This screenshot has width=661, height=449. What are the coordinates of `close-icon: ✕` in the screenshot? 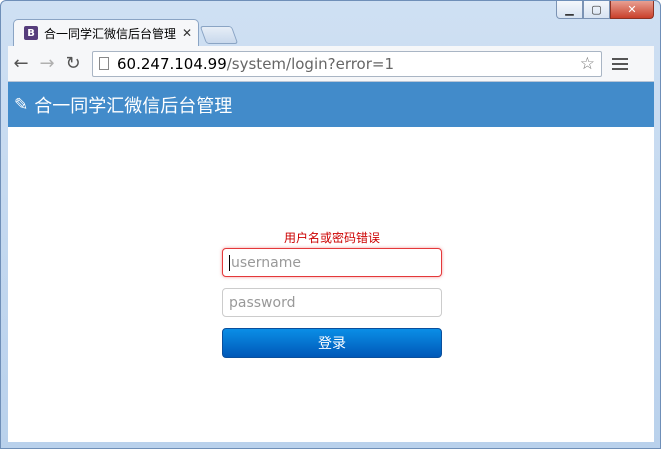 It's located at (632, 10).